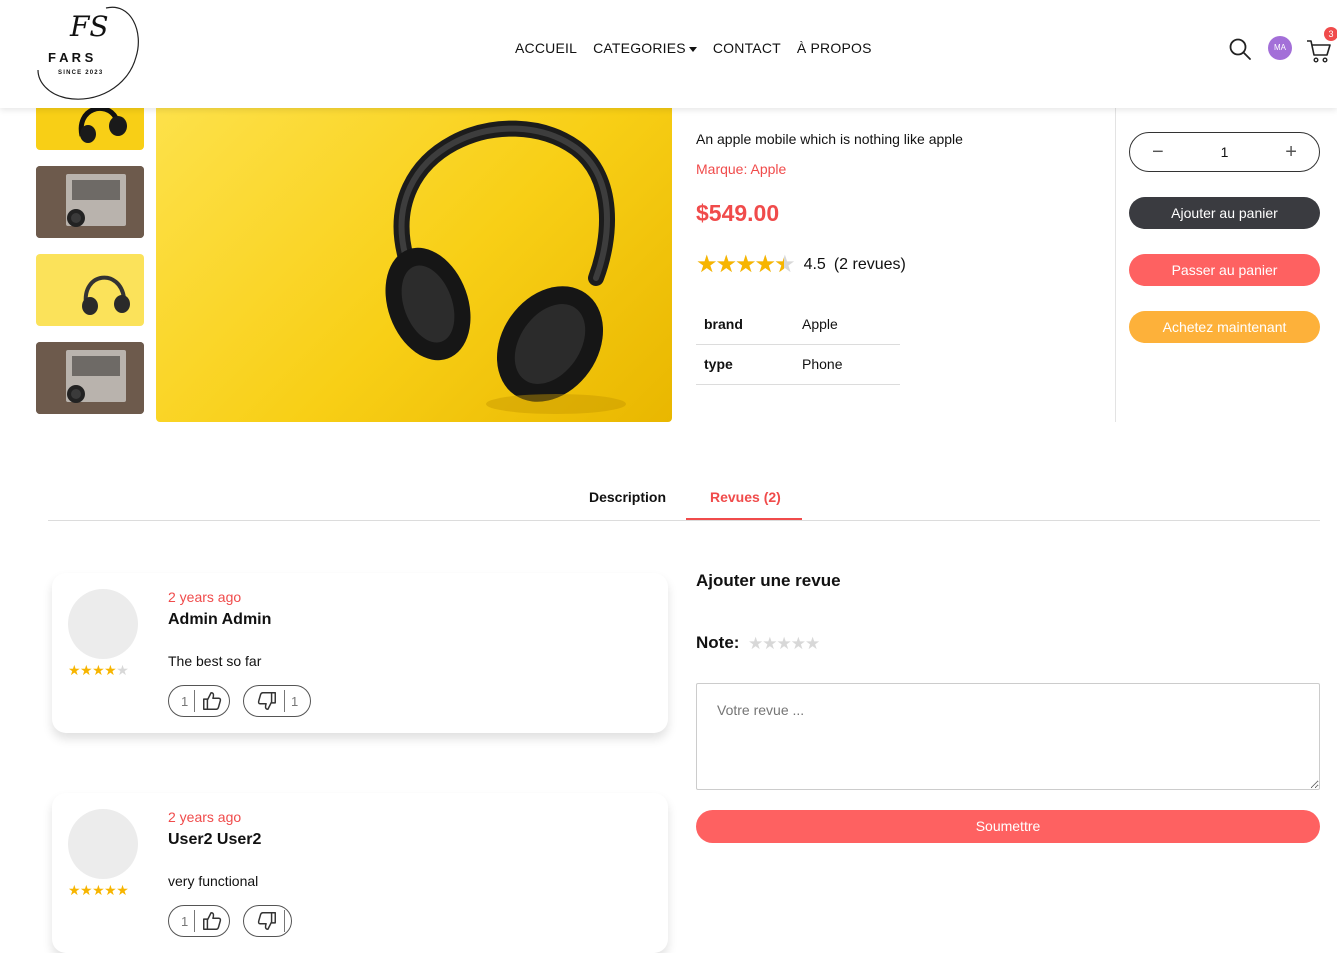 The height and width of the screenshot is (953, 1337). What do you see at coordinates (870, 265) in the screenshot?
I see `reviews-count: (2 revues)` at bounding box center [870, 265].